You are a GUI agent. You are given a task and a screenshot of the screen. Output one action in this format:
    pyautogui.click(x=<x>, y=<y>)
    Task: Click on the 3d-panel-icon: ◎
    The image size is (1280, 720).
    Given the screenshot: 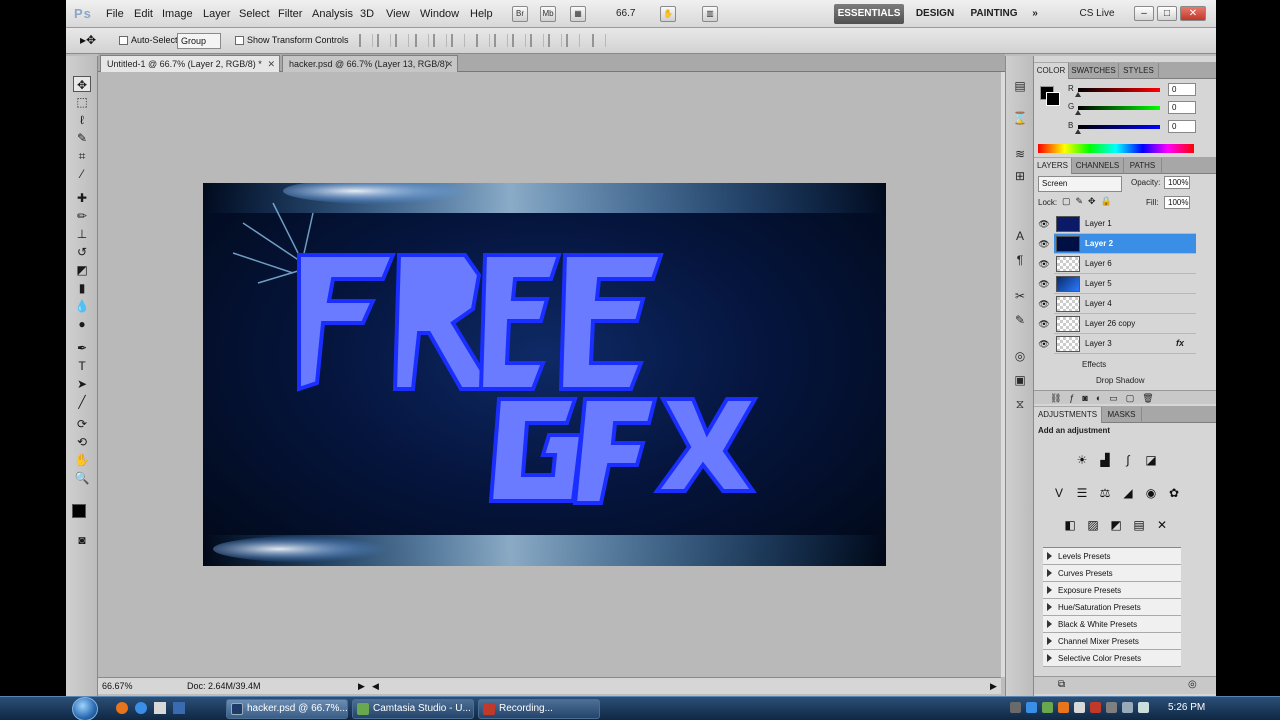 What is the action you would take?
    pyautogui.click(x=1020, y=356)
    